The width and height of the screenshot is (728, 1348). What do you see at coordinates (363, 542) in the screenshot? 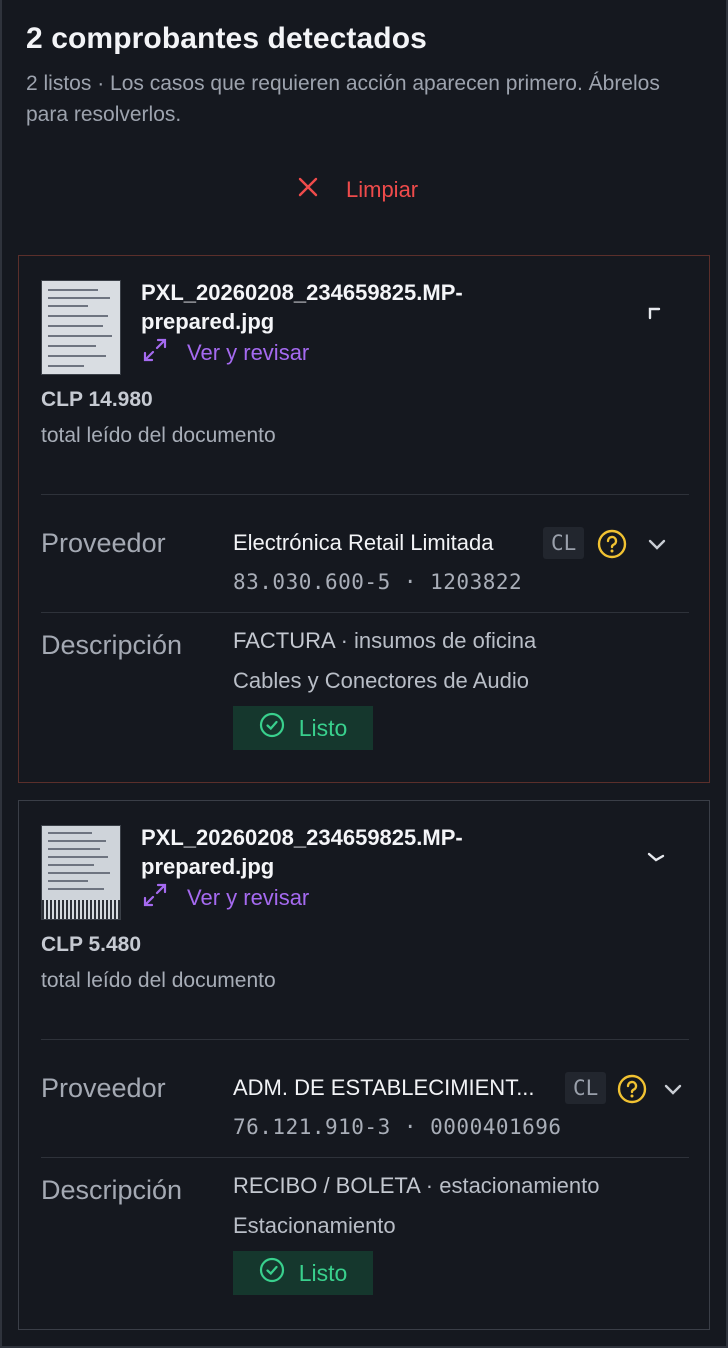
I see `supplier-name: Electrónica Retail Limitada` at bounding box center [363, 542].